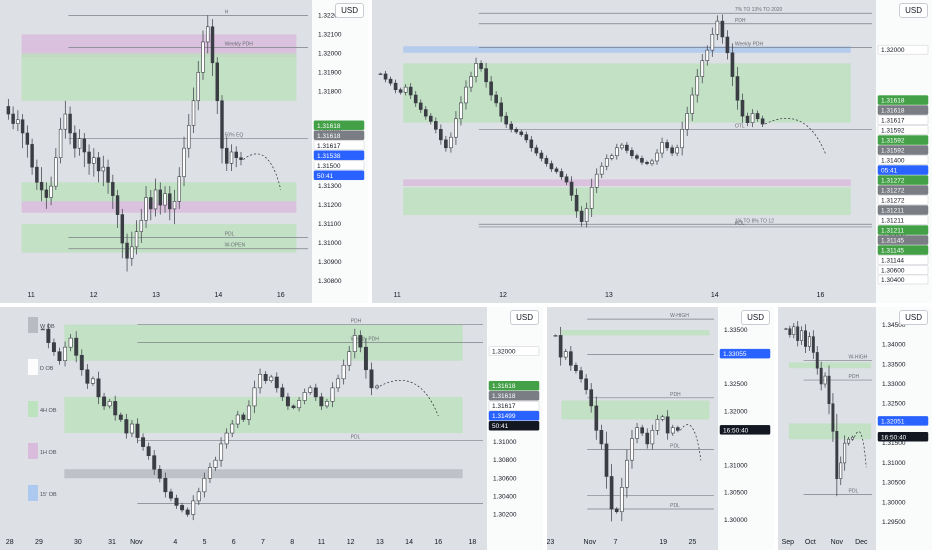  I want to click on price-badge-label: 1.31499, so click(504, 416).